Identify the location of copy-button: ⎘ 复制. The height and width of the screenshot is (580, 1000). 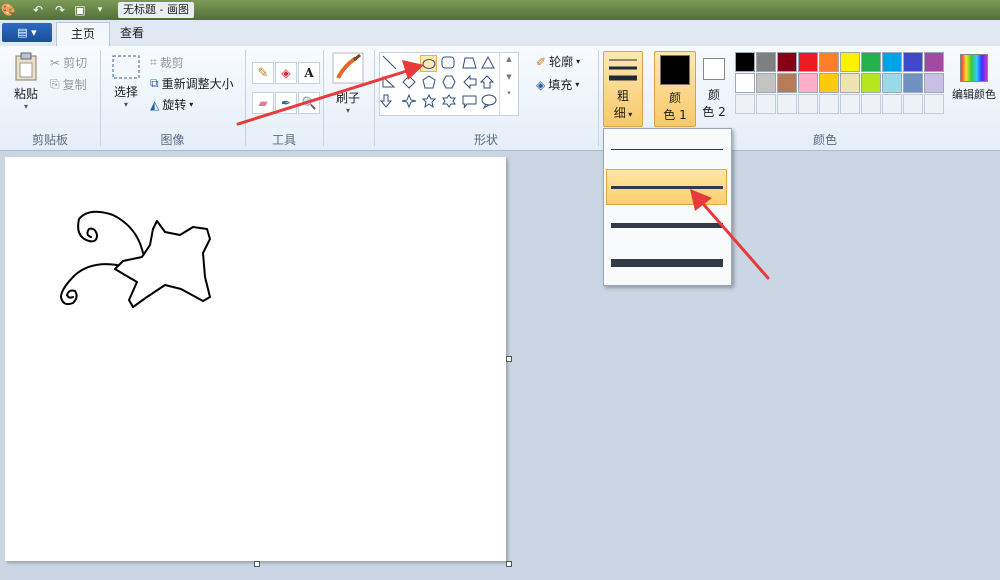
(68, 84).